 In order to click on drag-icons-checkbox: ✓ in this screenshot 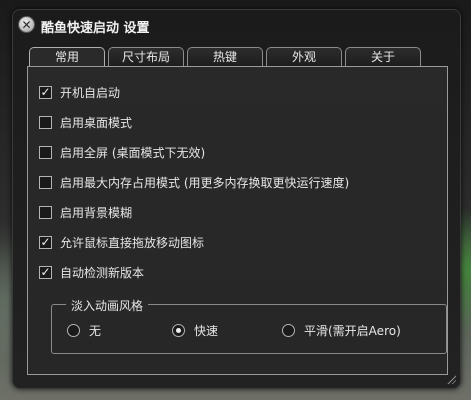, I will do `click(45, 242)`.